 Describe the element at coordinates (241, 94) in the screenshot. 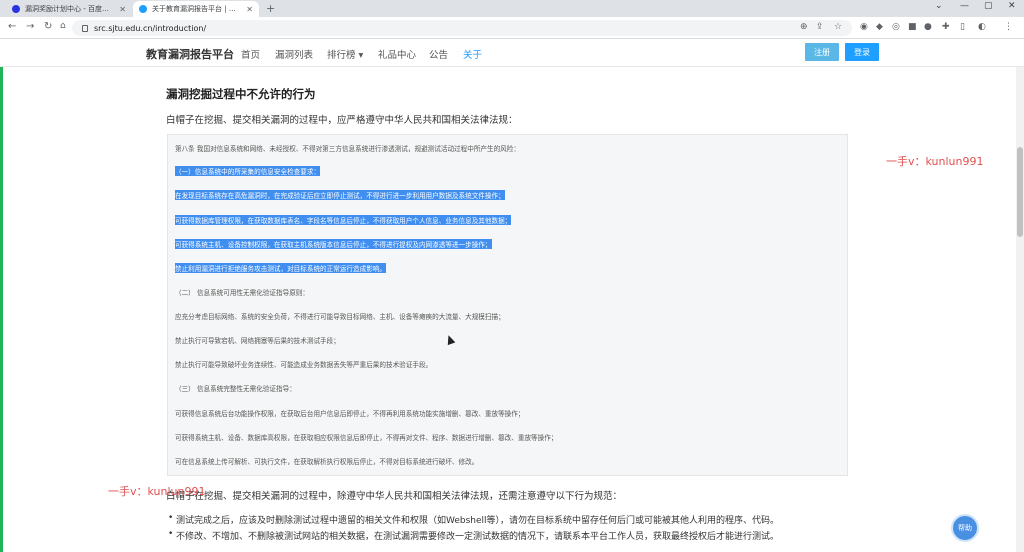

I see `section-heading: 漏洞挖掘过程中不允许的行为` at that location.